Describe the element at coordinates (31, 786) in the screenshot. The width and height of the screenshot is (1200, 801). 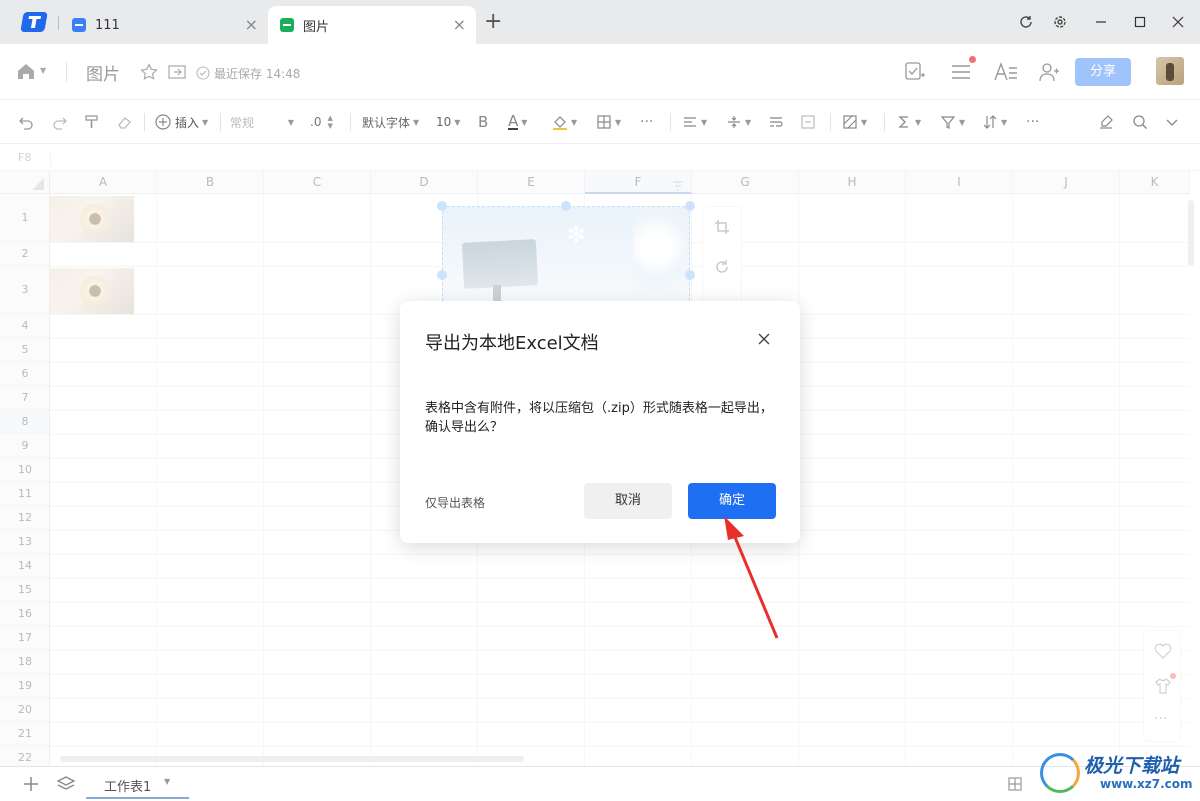
I see `add-sheet-icon` at that location.